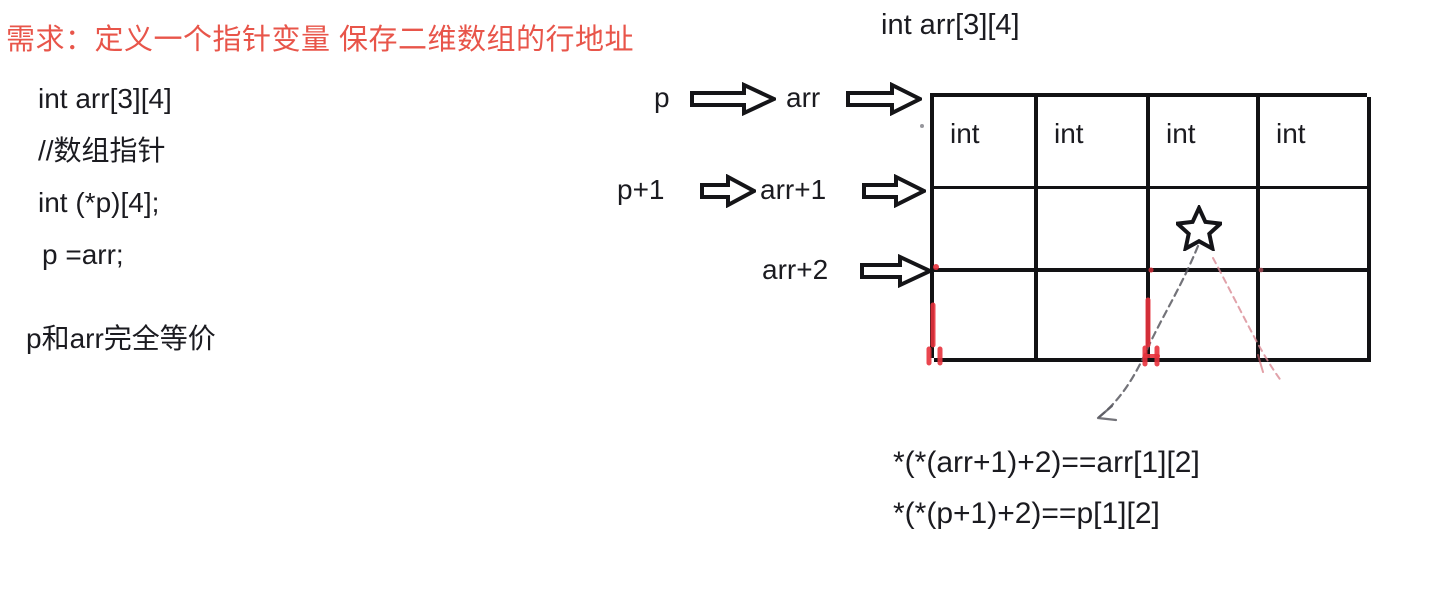 This screenshot has width=1438, height=599. What do you see at coordinates (641, 189) in the screenshot?
I see `pointer-label-p-plus-1: p+1` at bounding box center [641, 189].